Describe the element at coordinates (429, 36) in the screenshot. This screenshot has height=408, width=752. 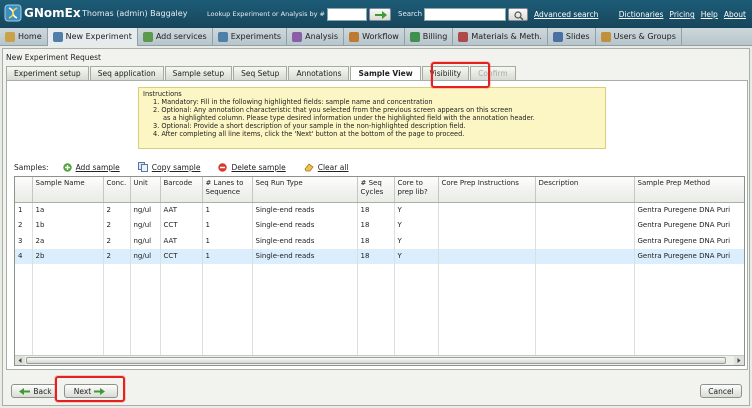
I see `nav-item-billing: Billing` at that location.